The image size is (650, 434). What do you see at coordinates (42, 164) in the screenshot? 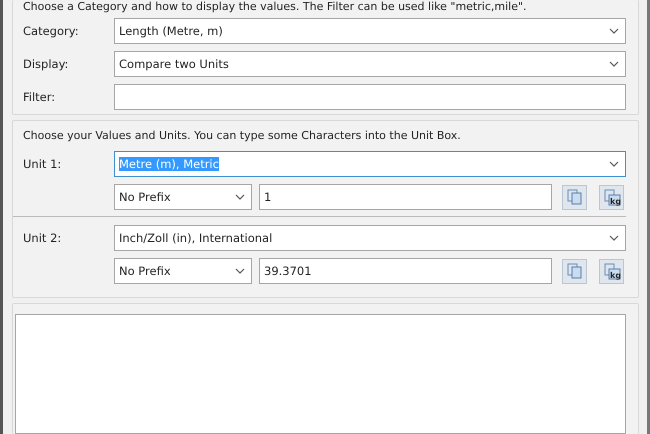
I see `field-label: Unit 1:` at bounding box center [42, 164].